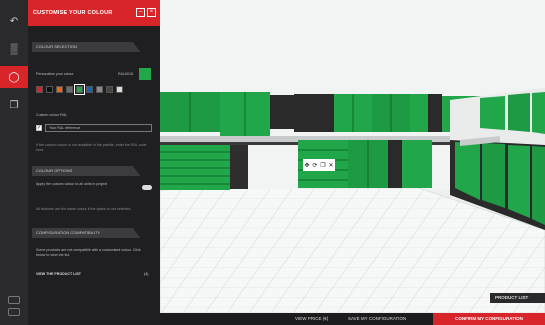  I want to click on apply-colour-toggle, so click(147, 187).